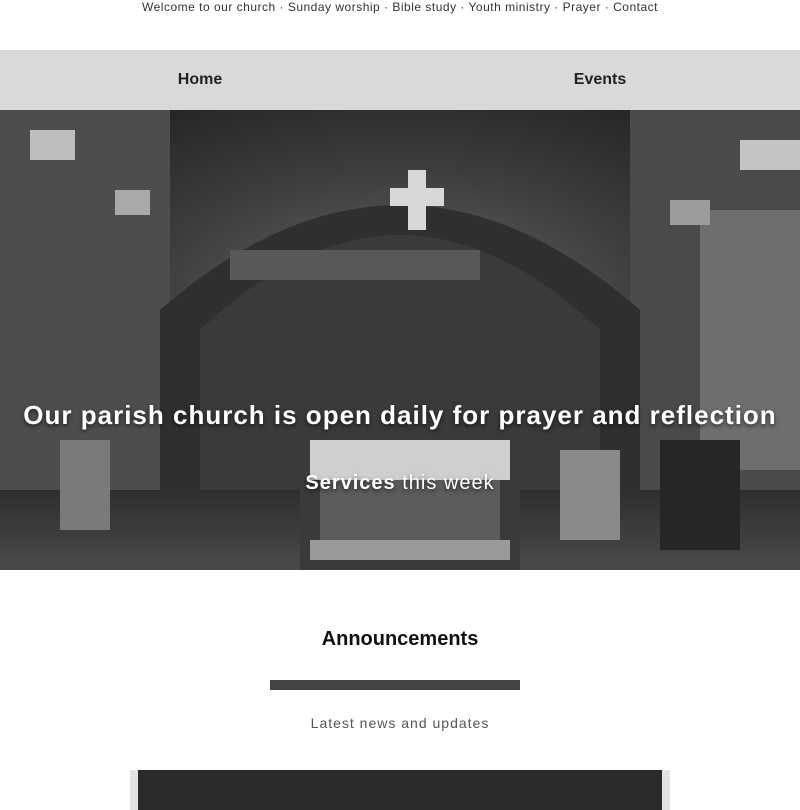  I want to click on hero-subtitle-bold: Services, so click(350, 483).